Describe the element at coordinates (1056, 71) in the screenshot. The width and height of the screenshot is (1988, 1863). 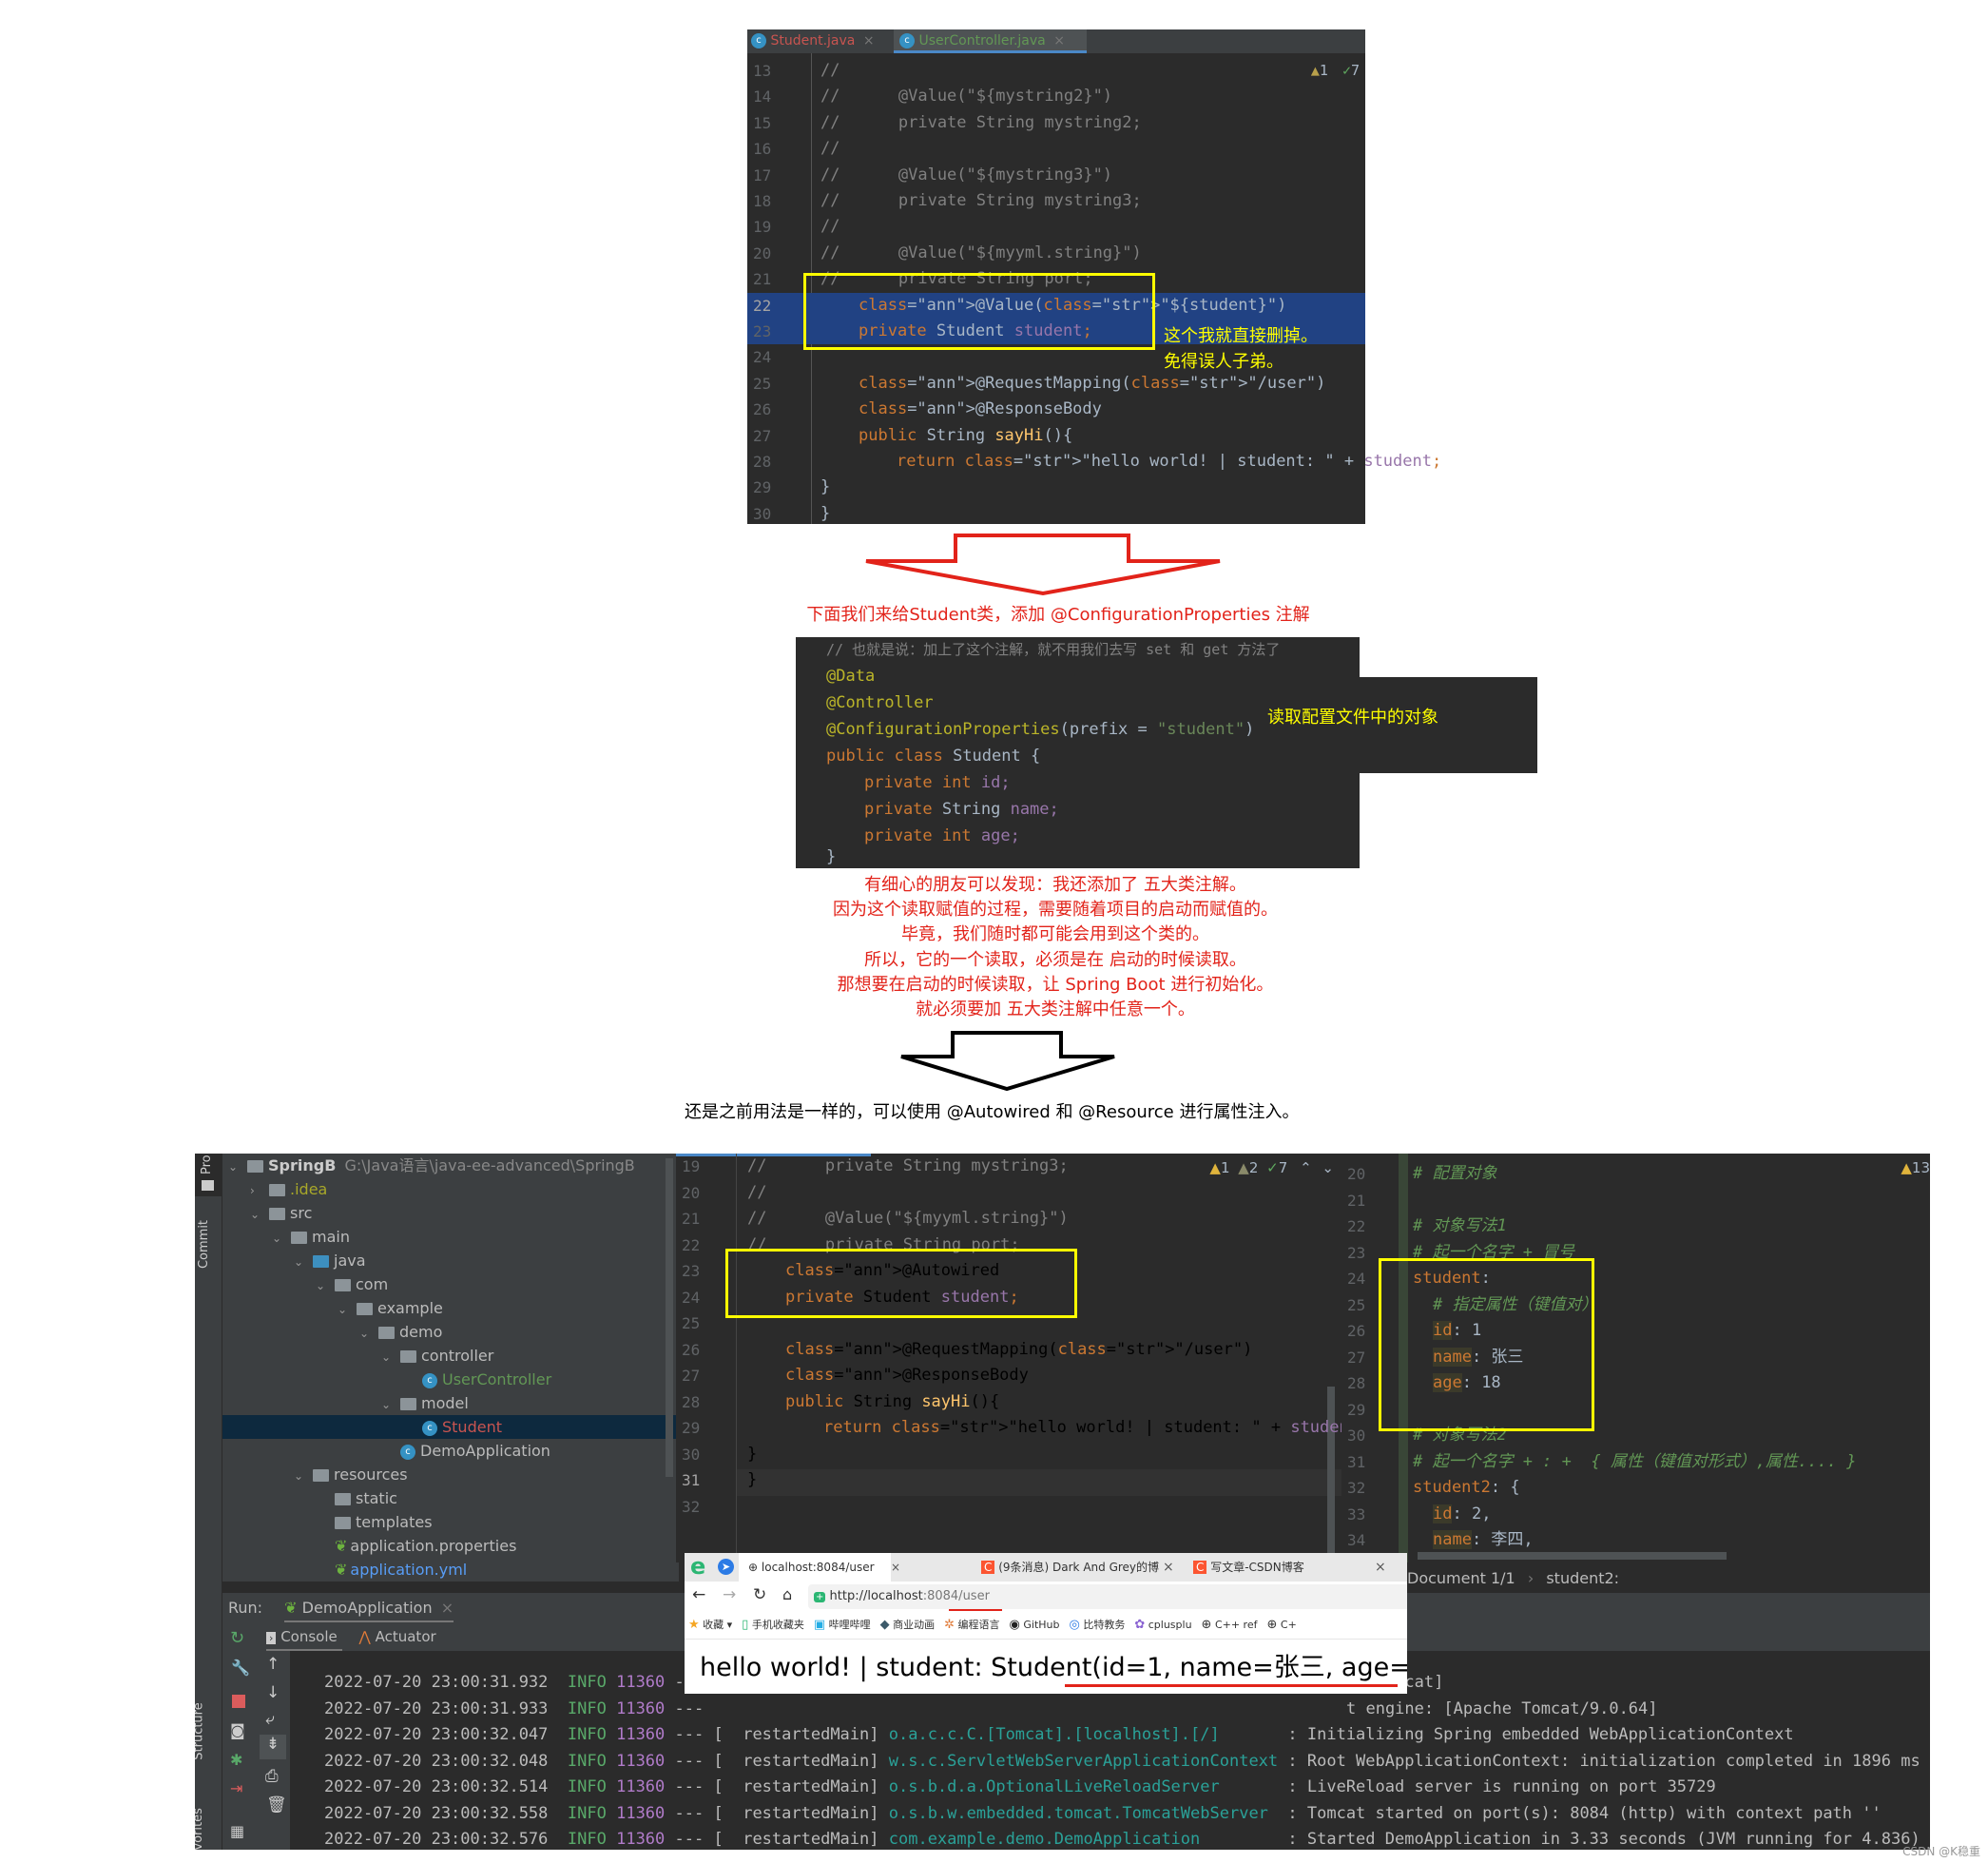
I see `code-line: 13 //` at that location.